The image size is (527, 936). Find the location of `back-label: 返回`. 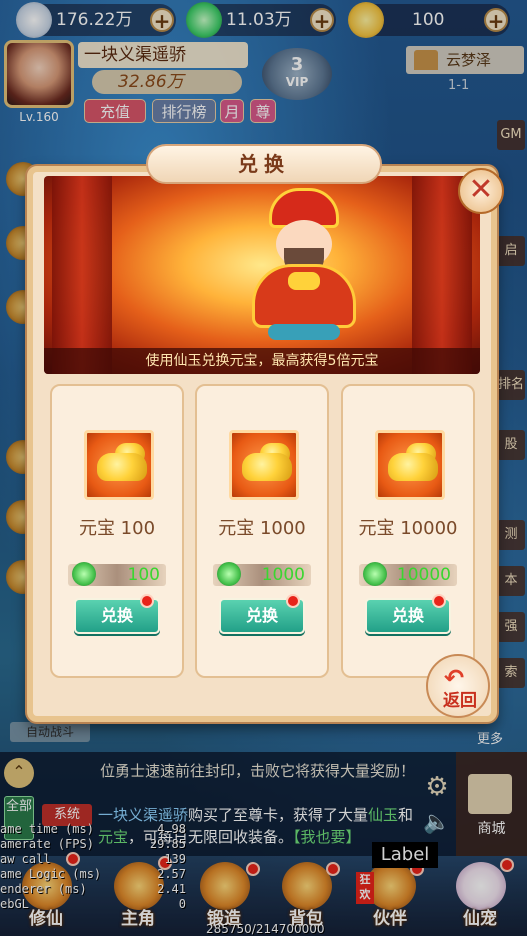

back-label: 返回 is located at coordinates (460, 701).